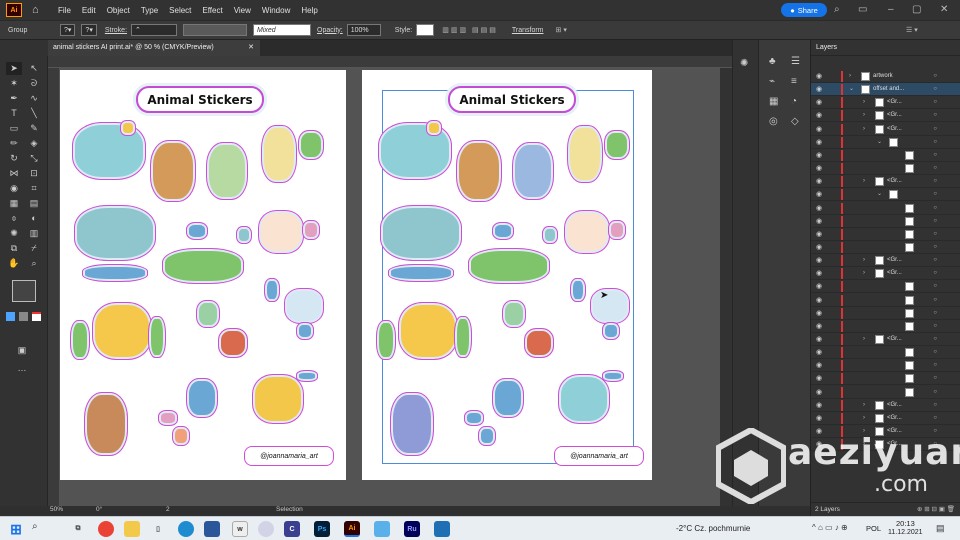  Describe the element at coordinates (118, 10) in the screenshot. I see `menu-object: Object` at that location.